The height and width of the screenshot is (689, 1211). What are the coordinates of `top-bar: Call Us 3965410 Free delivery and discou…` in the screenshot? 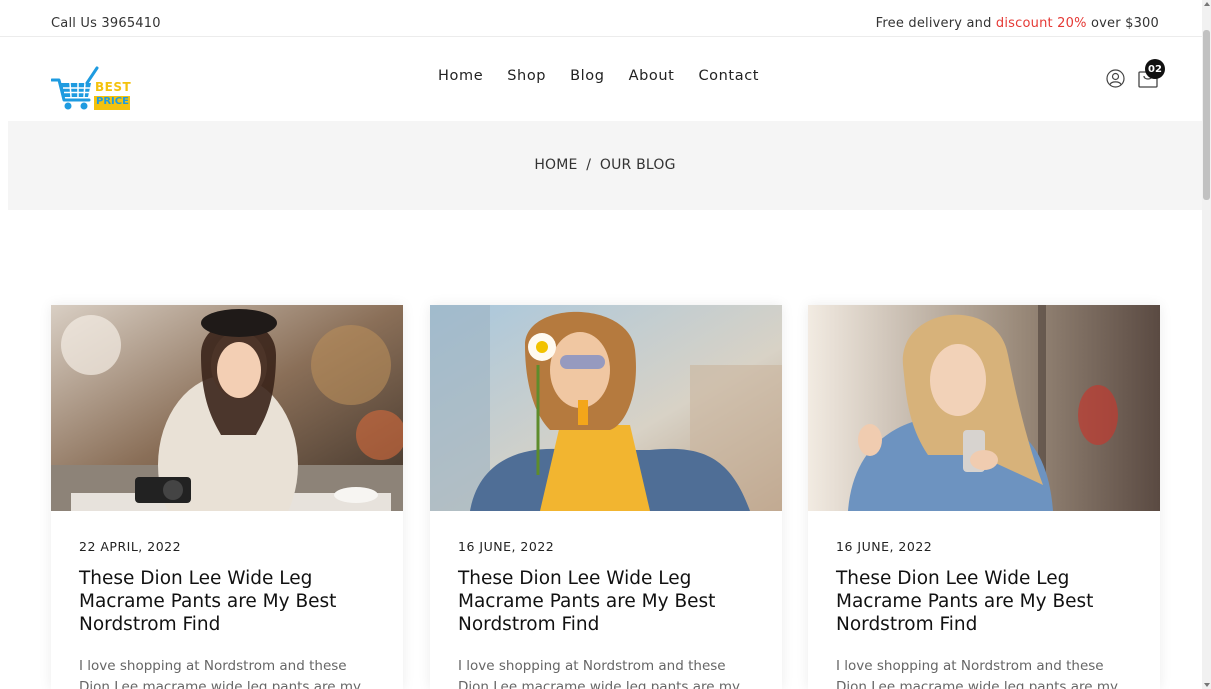 It's located at (601, 18).